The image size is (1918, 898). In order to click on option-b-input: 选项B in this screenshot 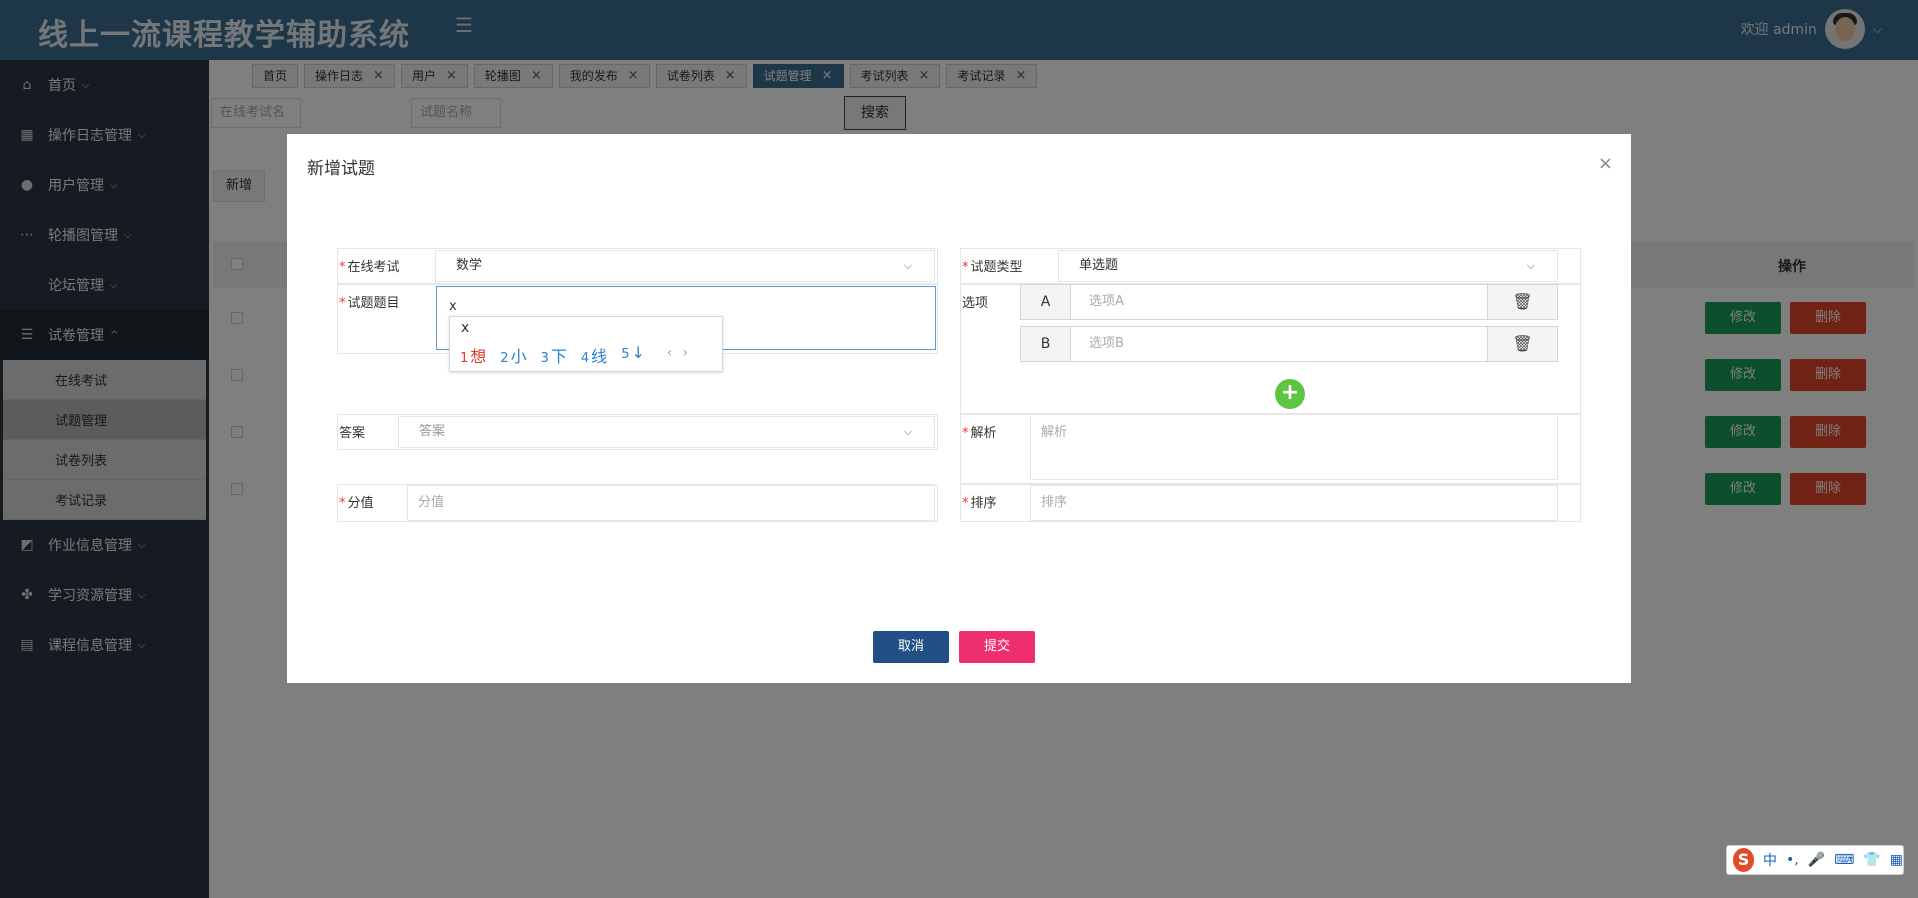, I will do `click(1279, 344)`.